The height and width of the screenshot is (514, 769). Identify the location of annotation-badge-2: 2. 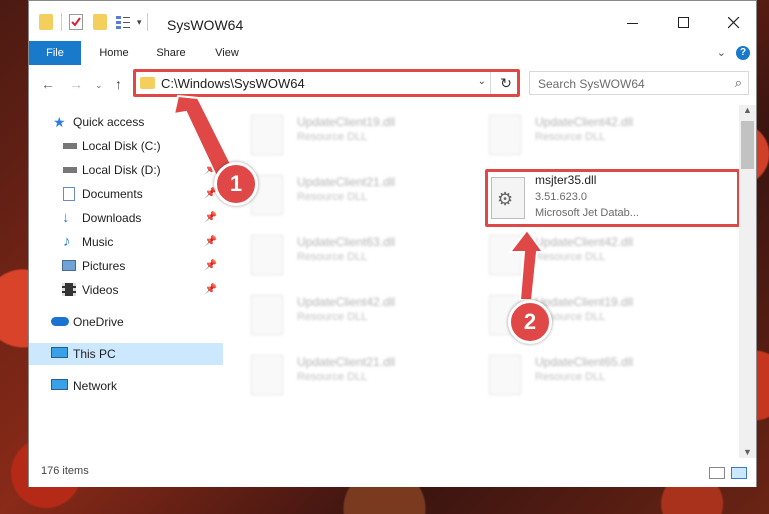
(530, 322).